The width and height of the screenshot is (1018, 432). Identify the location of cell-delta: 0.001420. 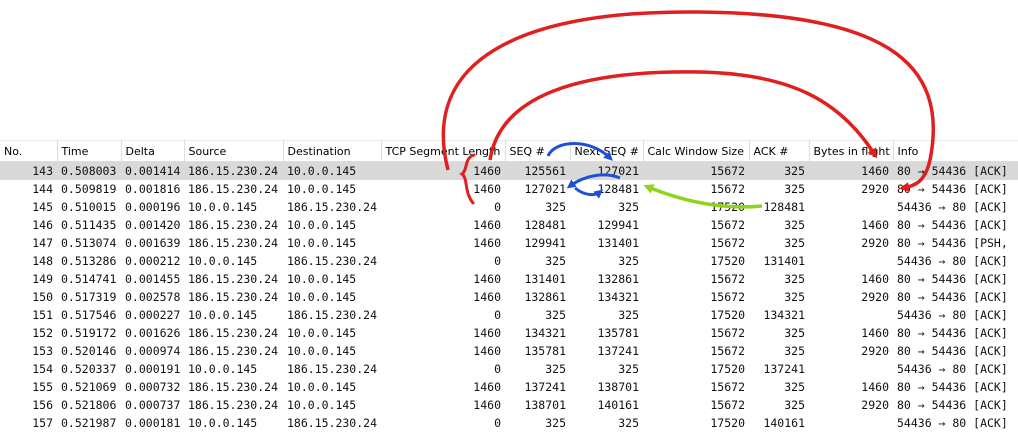
(153, 225).